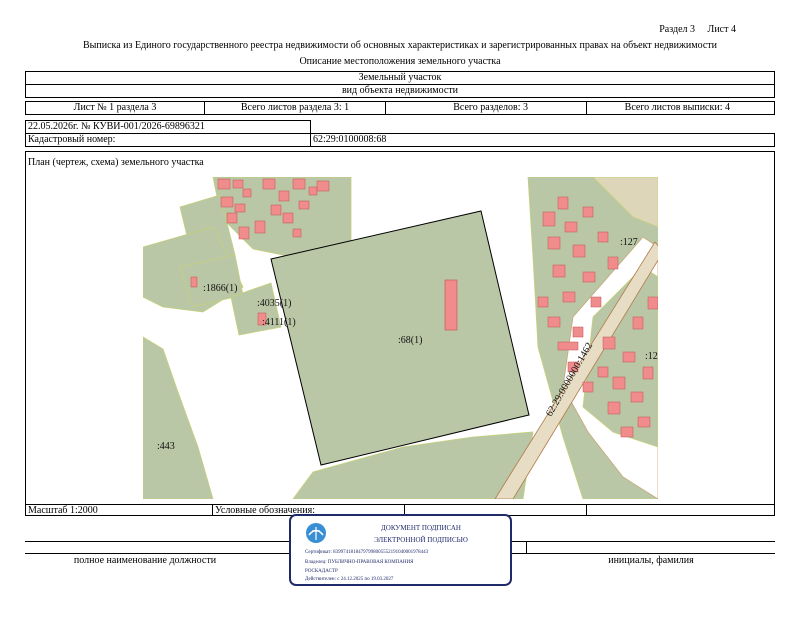 This screenshot has width=800, height=618. Describe the element at coordinates (166, 446) in the screenshot. I see `label-443: :443` at that location.